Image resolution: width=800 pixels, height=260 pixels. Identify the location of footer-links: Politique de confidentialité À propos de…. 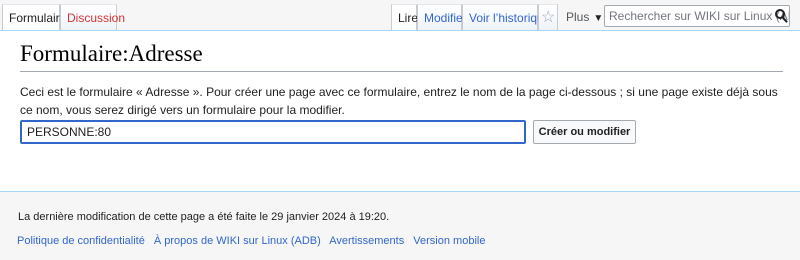
(254, 241).